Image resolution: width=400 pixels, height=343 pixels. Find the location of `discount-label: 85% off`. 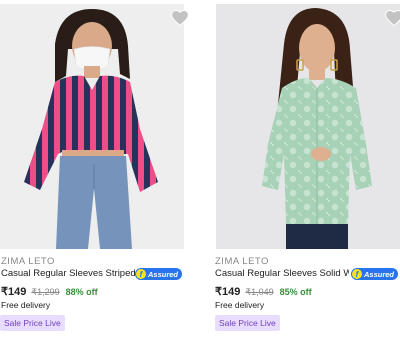

discount-label: 85% off is located at coordinates (295, 292).